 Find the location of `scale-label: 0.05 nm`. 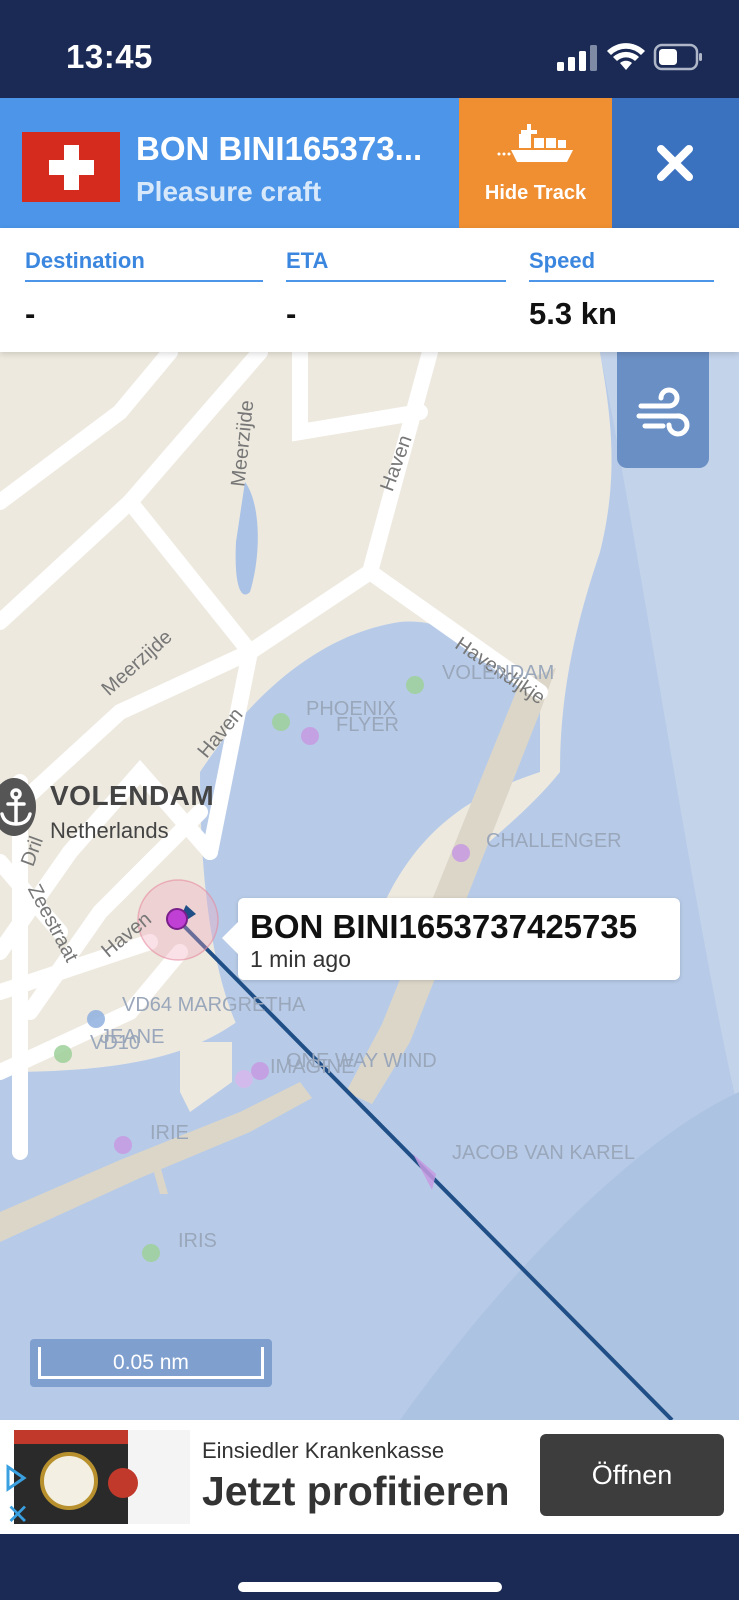

scale-label: 0.05 nm is located at coordinates (151, 1362).